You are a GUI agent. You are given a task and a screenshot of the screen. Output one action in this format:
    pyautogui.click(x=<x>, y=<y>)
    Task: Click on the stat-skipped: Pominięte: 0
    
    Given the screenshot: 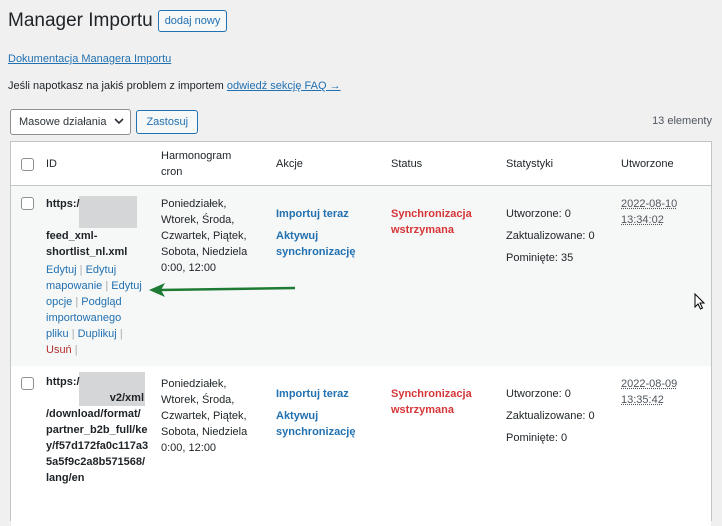 What is the action you would take?
    pyautogui.click(x=537, y=438)
    